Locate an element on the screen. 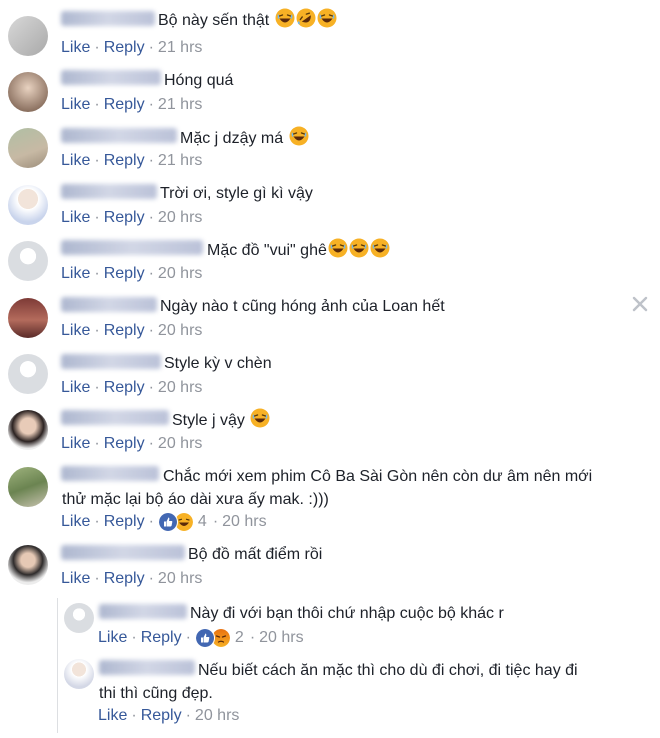 This screenshot has height=738, width=660. comment-text: Bộ này sến thật is located at coordinates (247, 20).